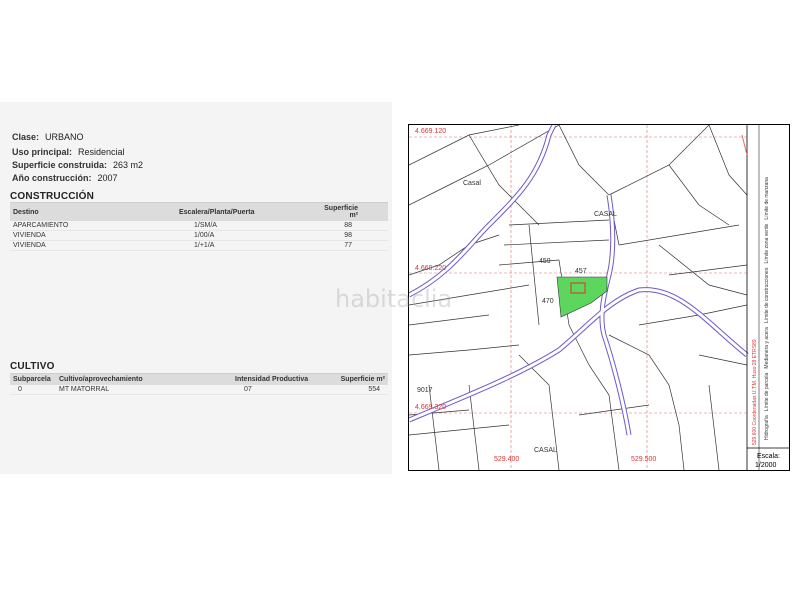 The height and width of the screenshot is (600, 800). Describe the element at coordinates (431, 407) in the screenshot. I see `coord-bottom: 4.669.320` at that location.